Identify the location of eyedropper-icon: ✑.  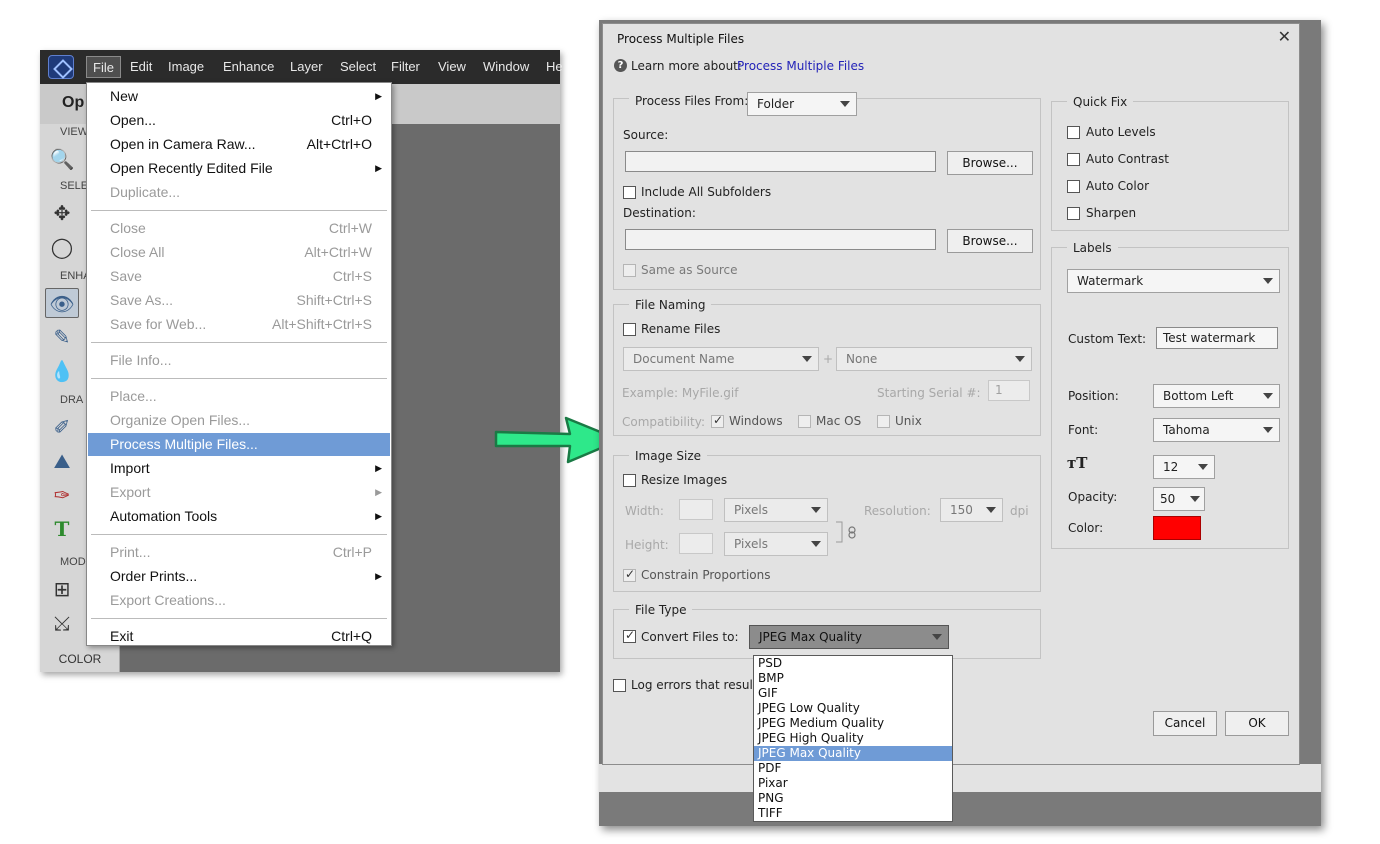
(62, 495).